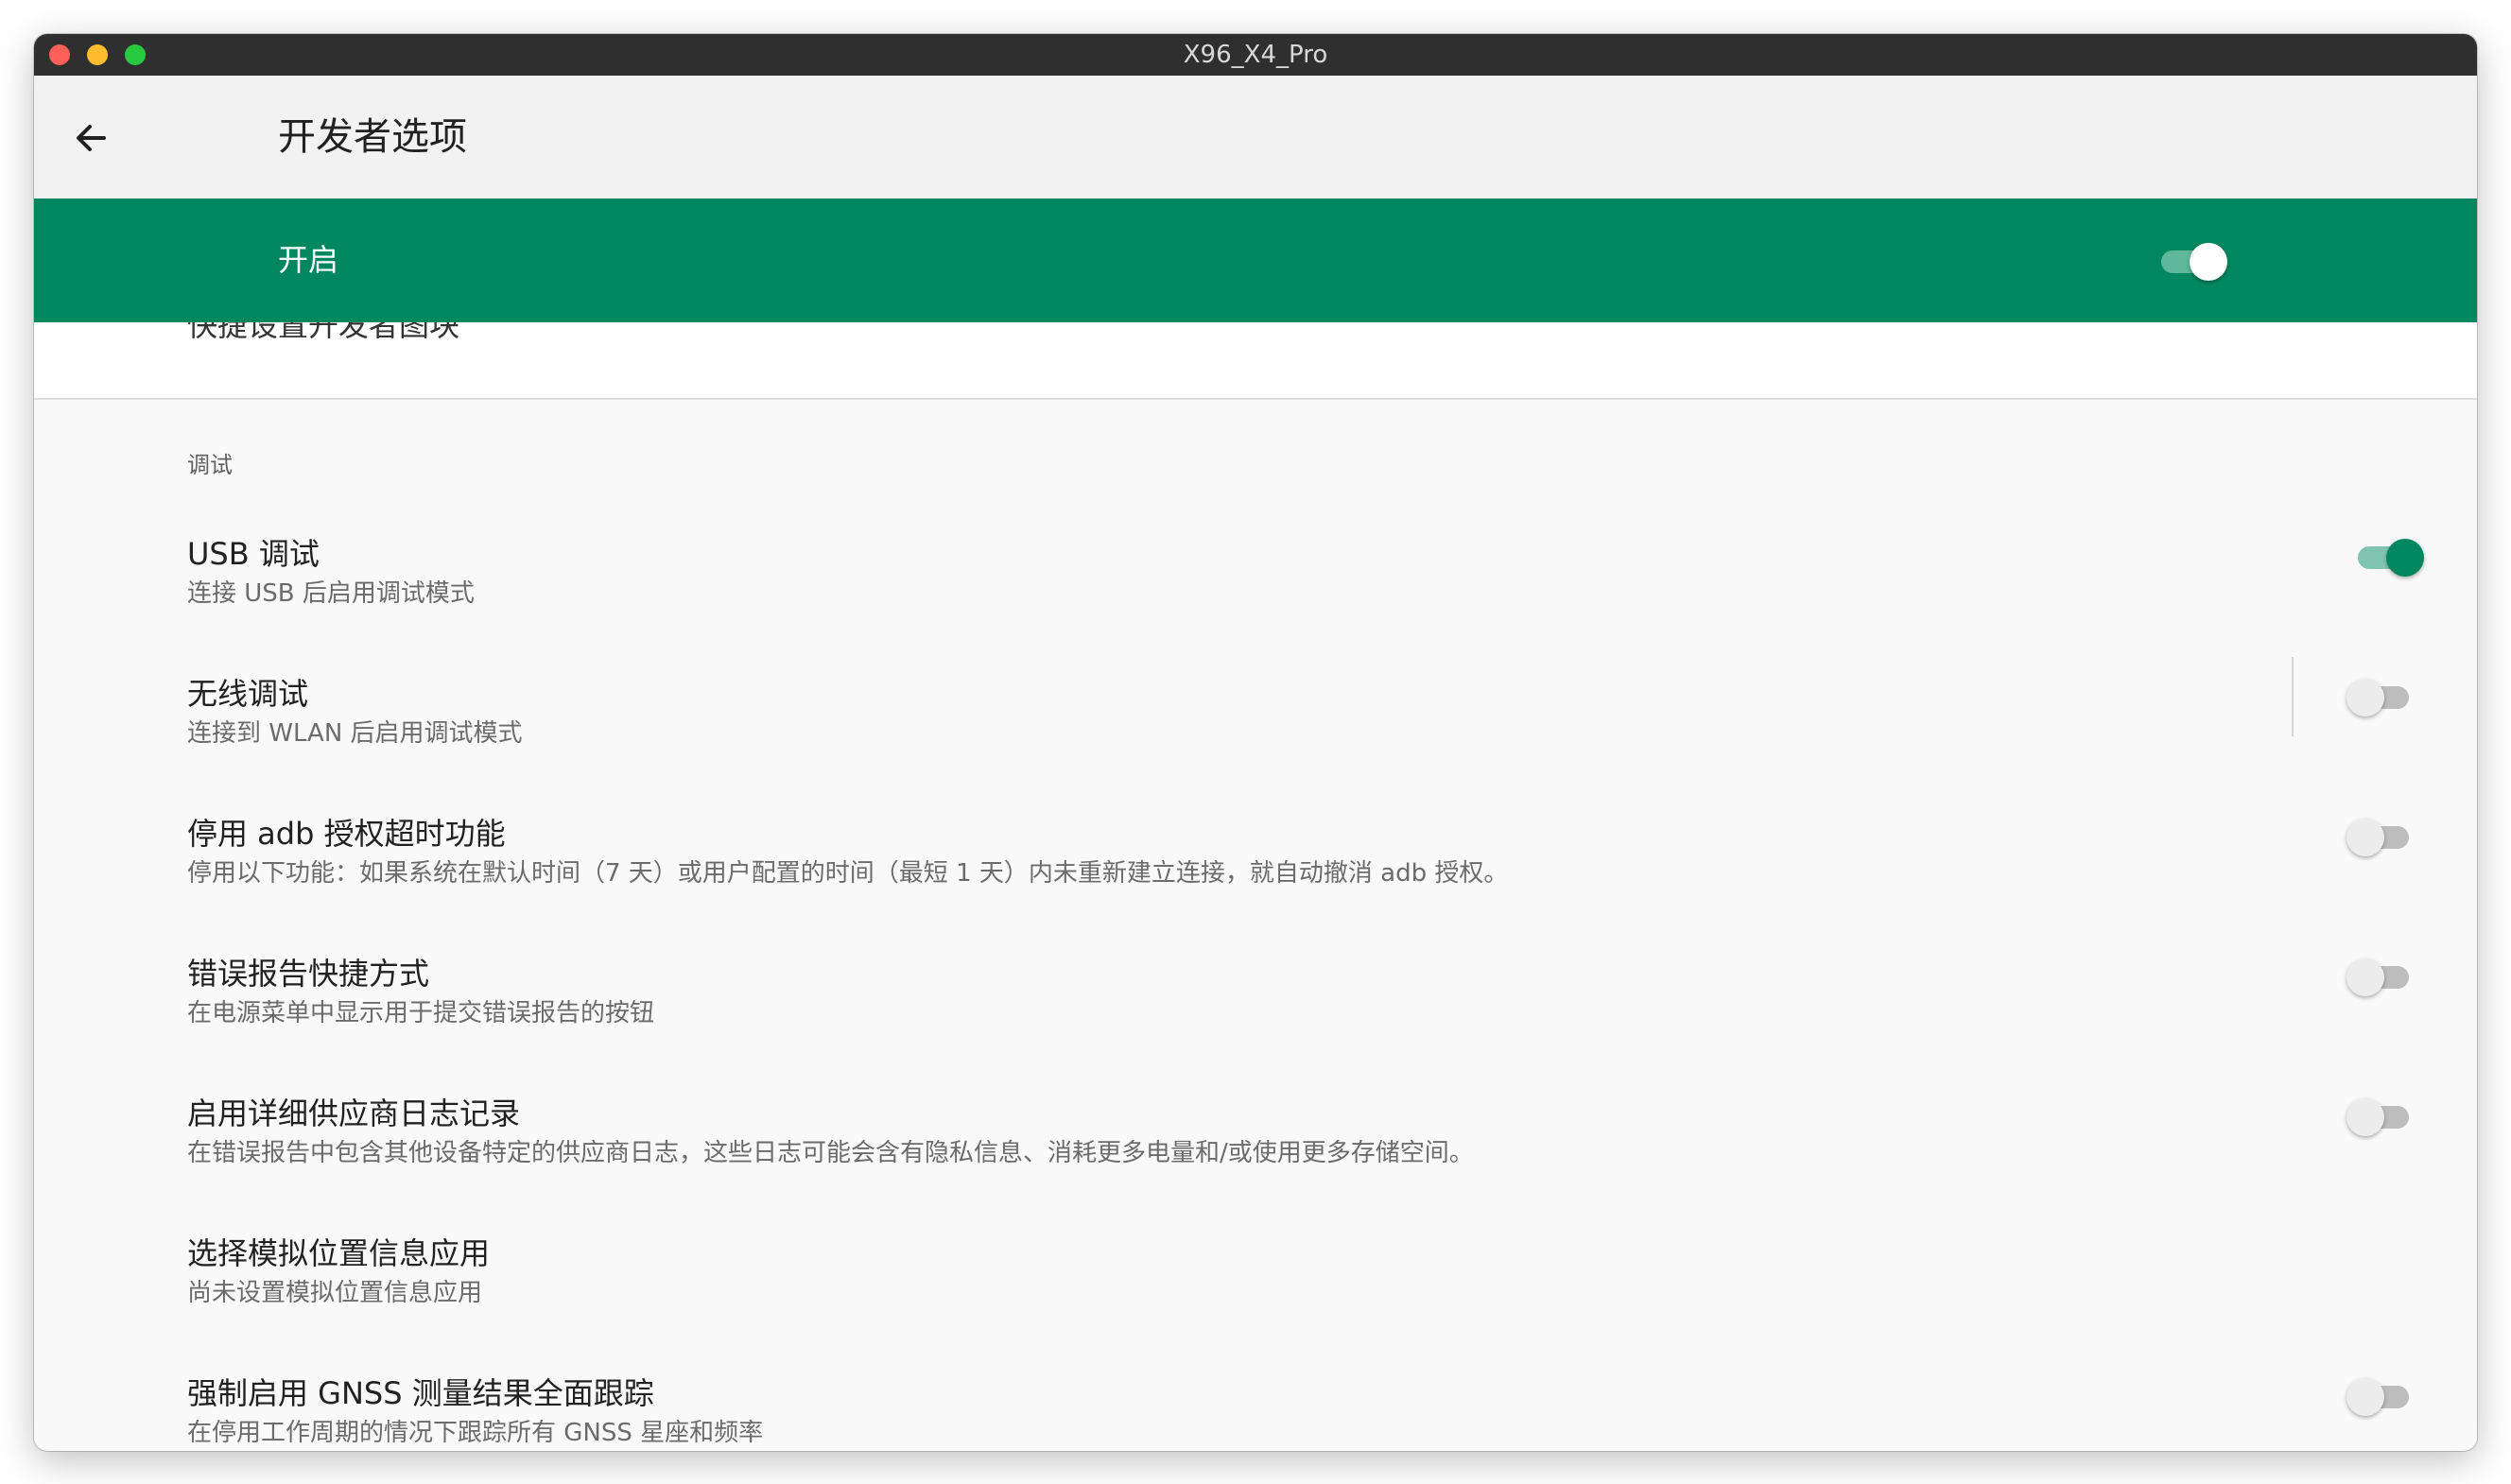 The image size is (2511, 1484). Describe the element at coordinates (1255, 260) in the screenshot. I see `master-switch-bar: 开启` at that location.